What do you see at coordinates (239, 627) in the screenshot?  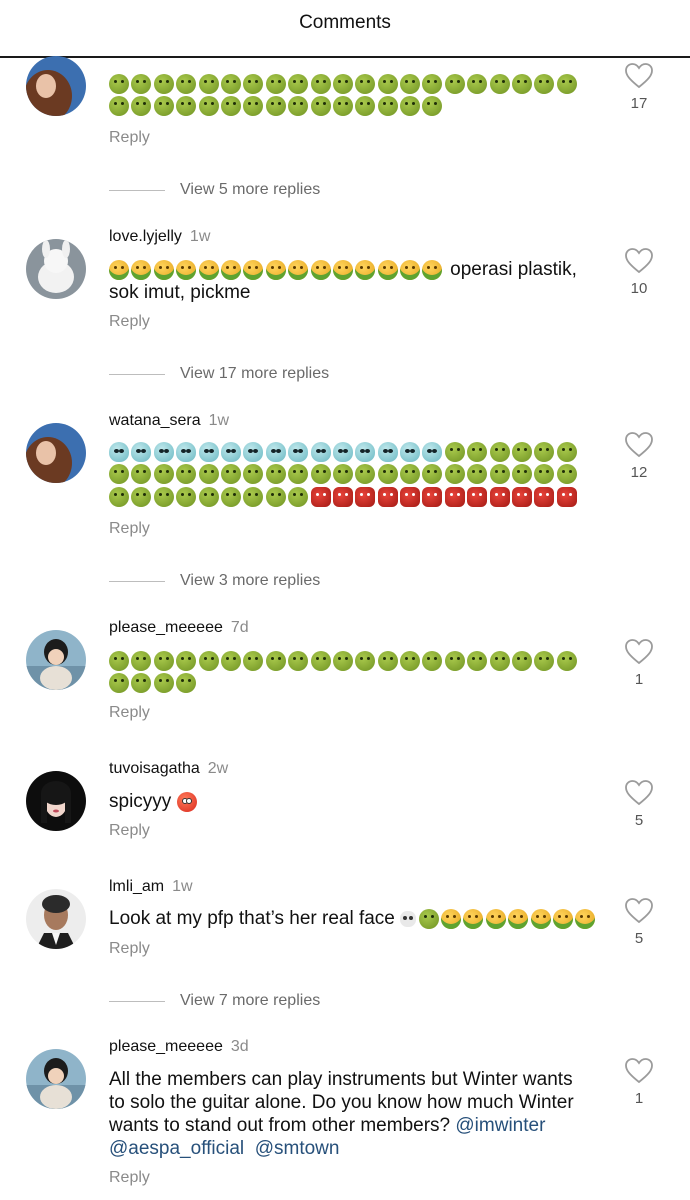 I see `timestamp: 7d` at bounding box center [239, 627].